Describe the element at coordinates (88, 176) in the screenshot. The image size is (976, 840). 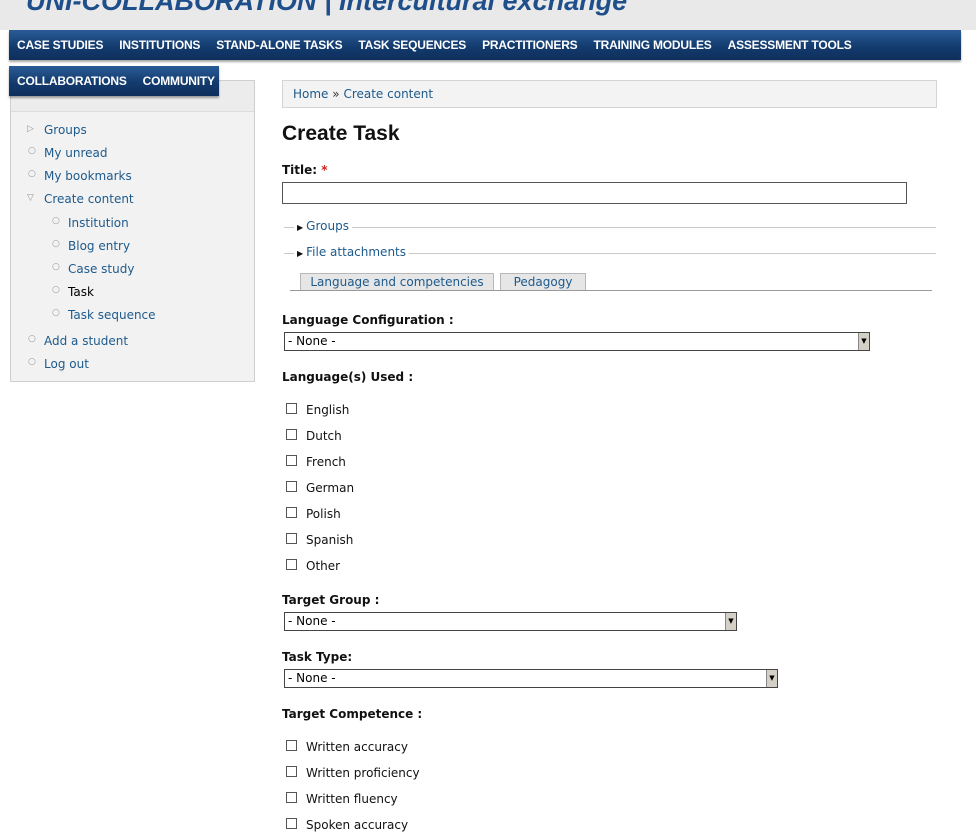
I see `sidebar-item-my-bookmarks: My bookmarks` at that location.